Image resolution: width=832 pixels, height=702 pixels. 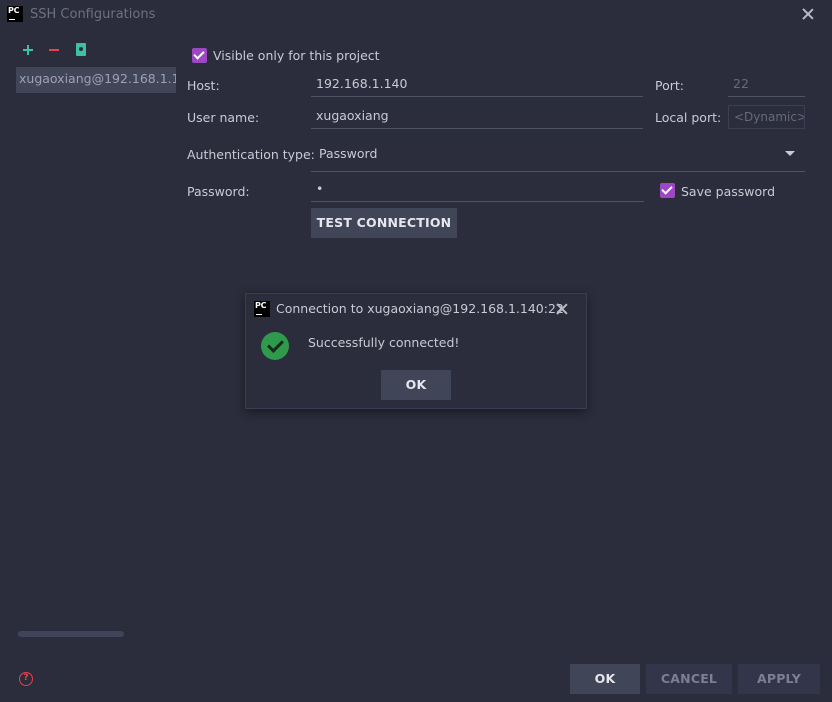 What do you see at coordinates (779, 679) in the screenshot?
I see `apply-button: APPLY` at bounding box center [779, 679].